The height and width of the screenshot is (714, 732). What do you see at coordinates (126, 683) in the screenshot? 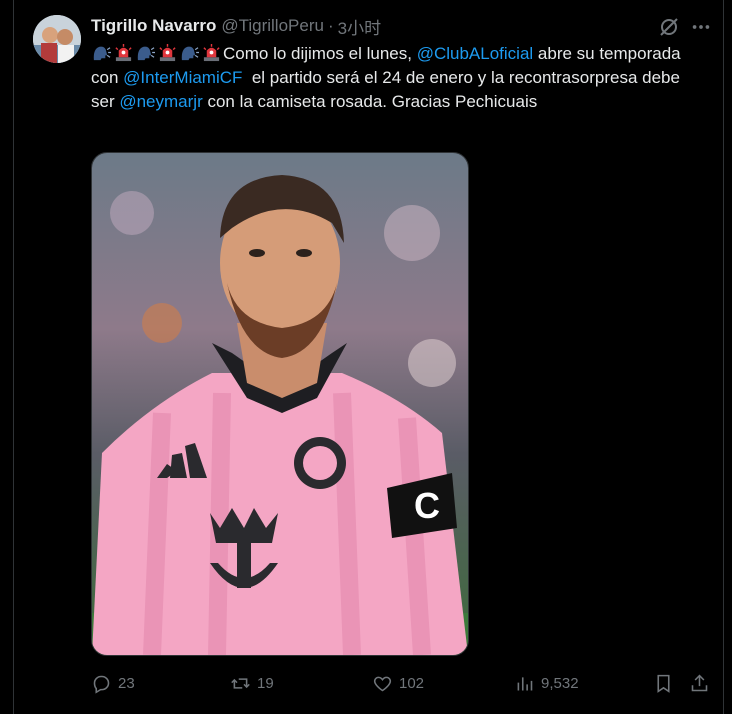
I see `reply-count: 23` at bounding box center [126, 683].